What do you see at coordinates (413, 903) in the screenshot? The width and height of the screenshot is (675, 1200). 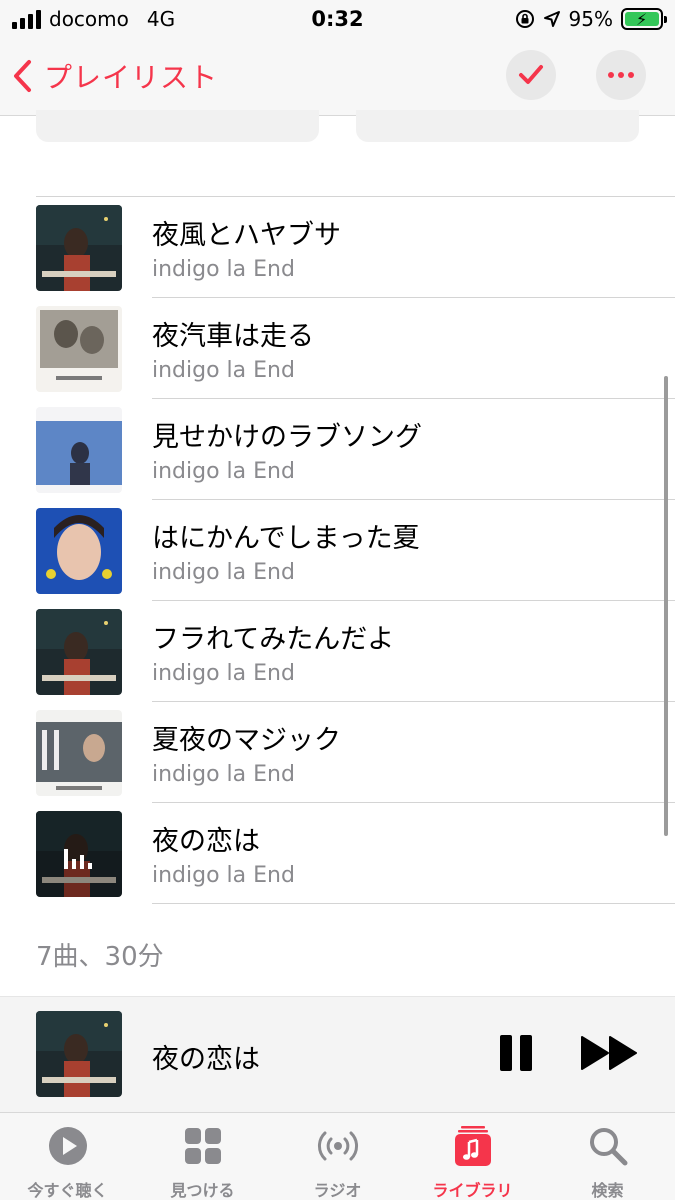 I see `row-divider` at bounding box center [413, 903].